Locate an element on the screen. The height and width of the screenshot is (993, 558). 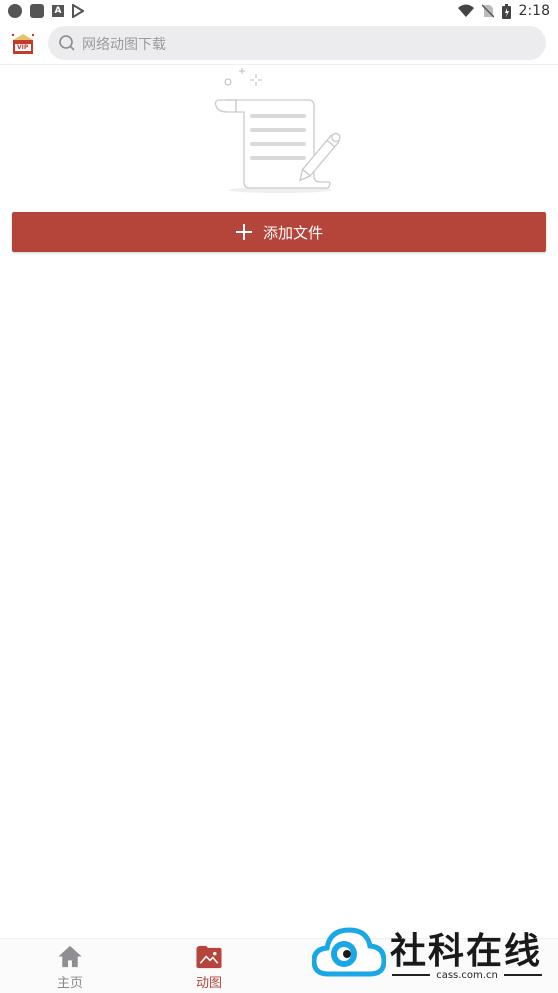
watermark-title: 社科在线 is located at coordinates (466, 951).